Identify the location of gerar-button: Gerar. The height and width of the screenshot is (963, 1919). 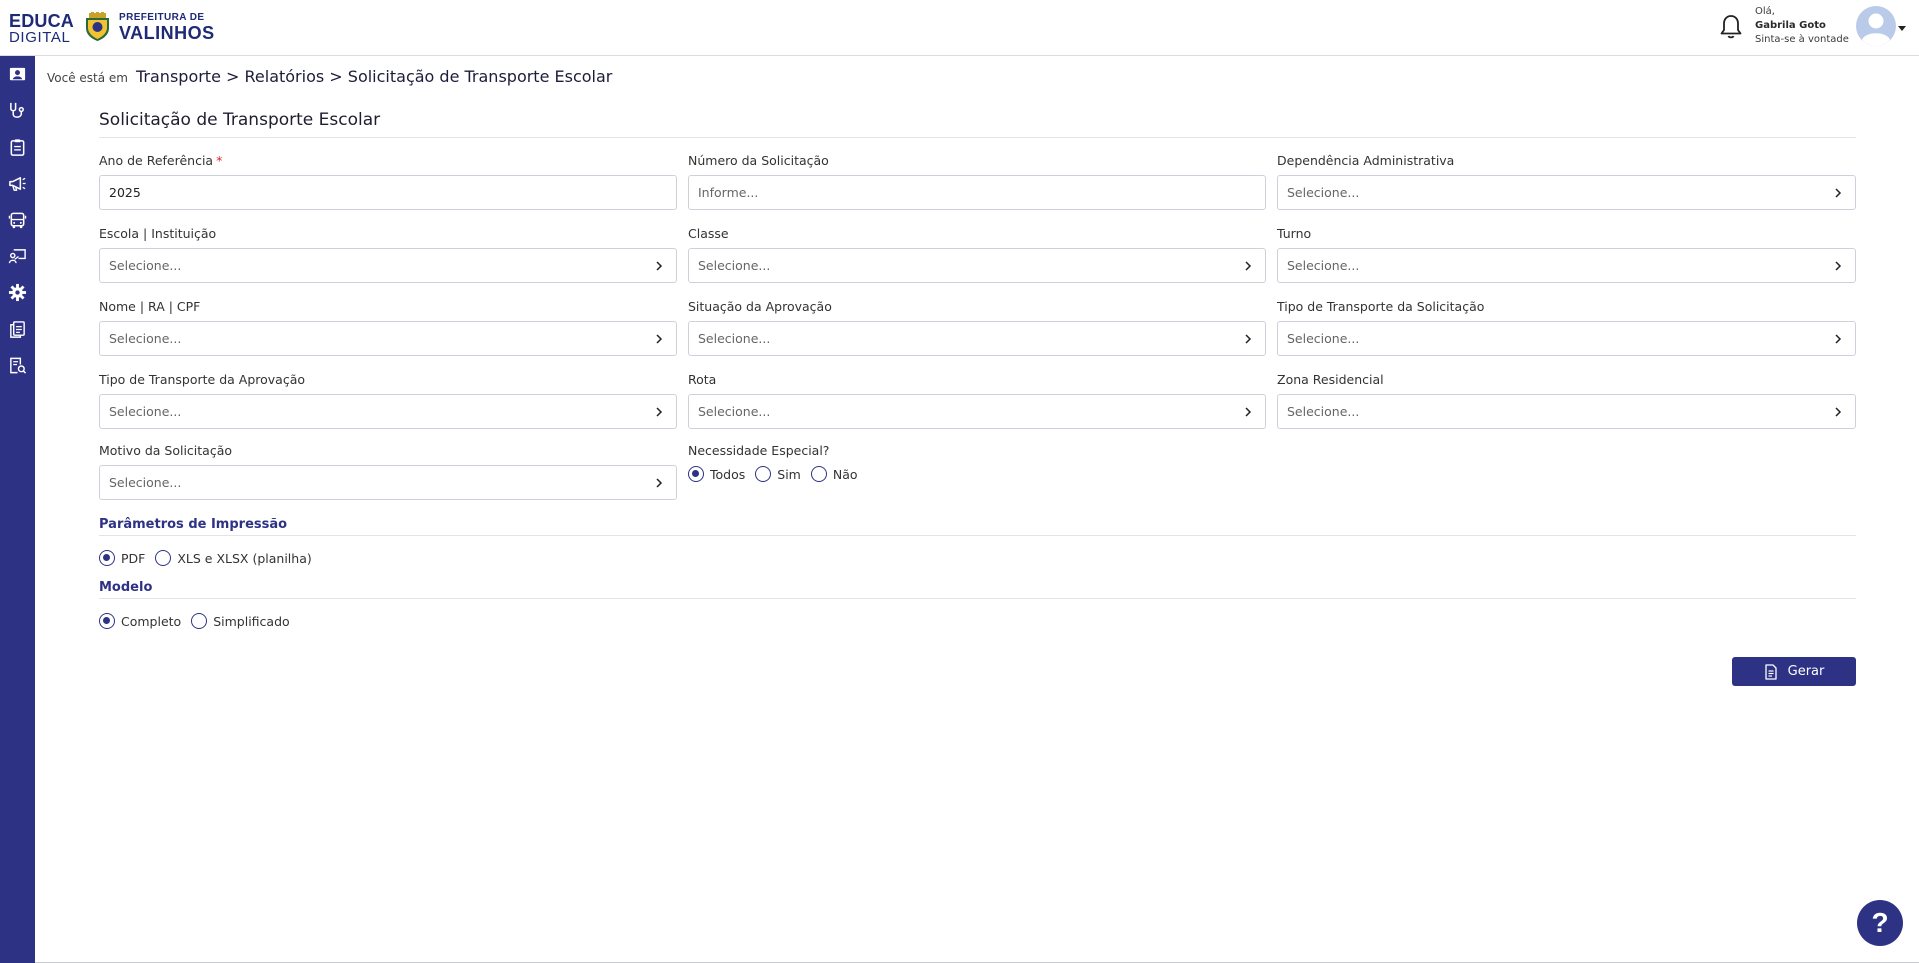
(1794, 671).